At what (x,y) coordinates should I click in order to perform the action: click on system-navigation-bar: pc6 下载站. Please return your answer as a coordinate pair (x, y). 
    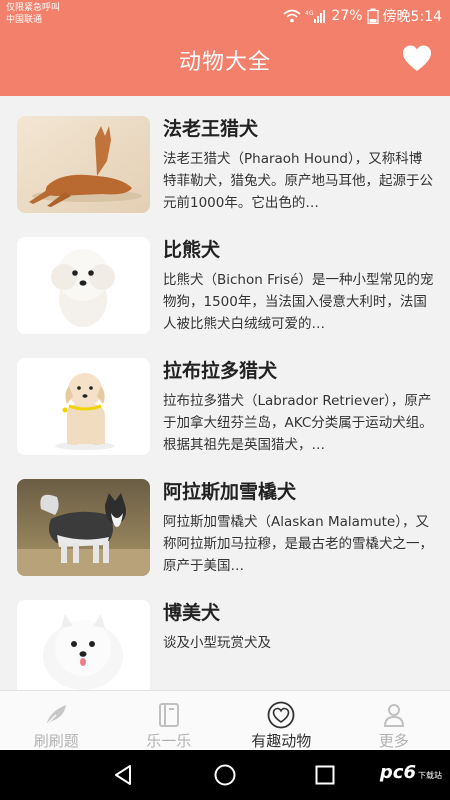
    Looking at the image, I should click on (225, 775).